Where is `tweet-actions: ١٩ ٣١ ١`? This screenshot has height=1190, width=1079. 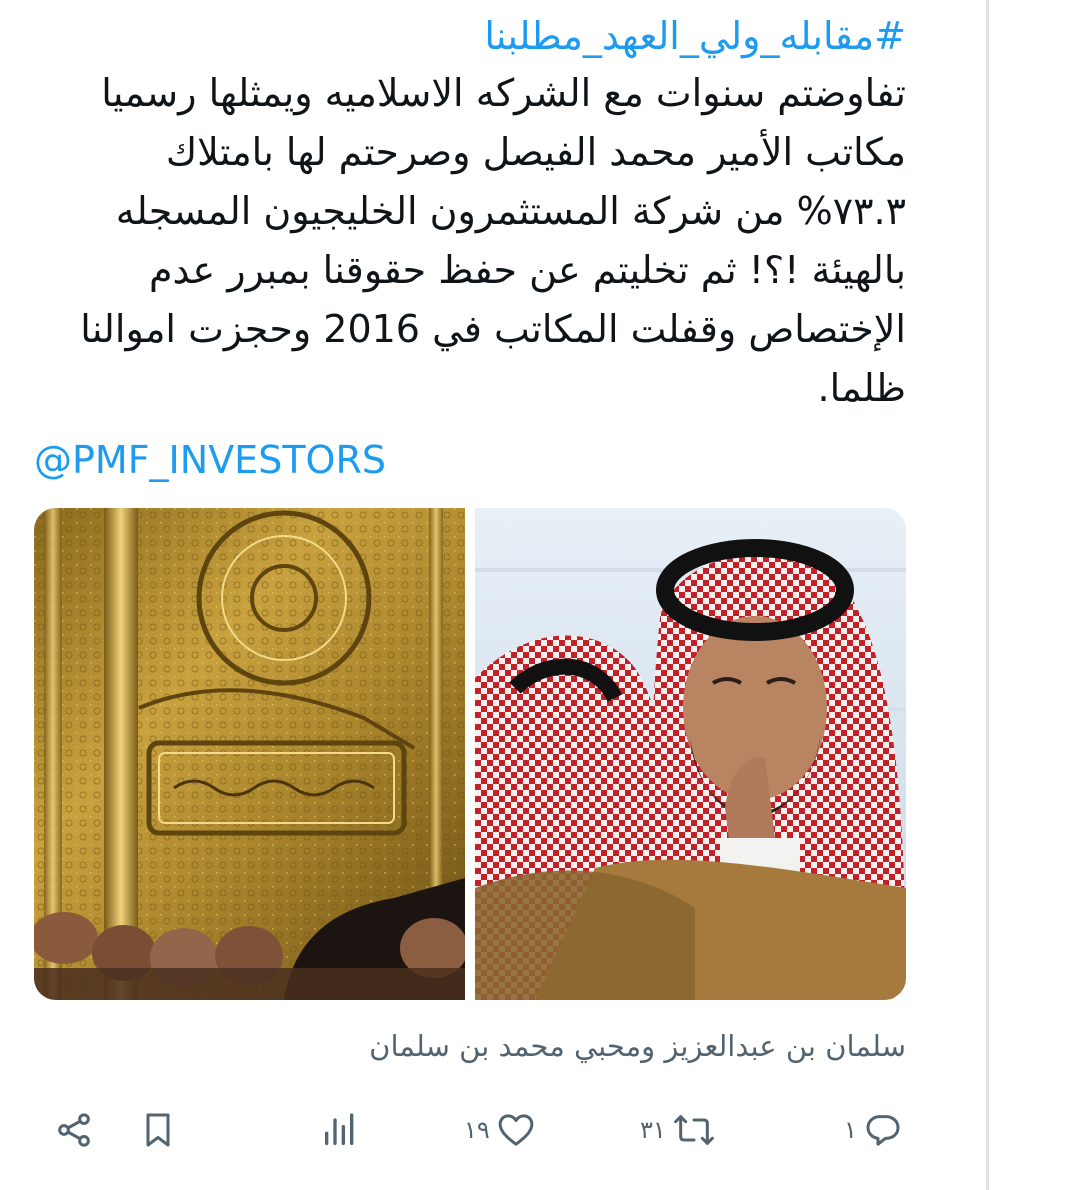
tweet-actions: ١٩ ٣١ ١ is located at coordinates (469, 1130).